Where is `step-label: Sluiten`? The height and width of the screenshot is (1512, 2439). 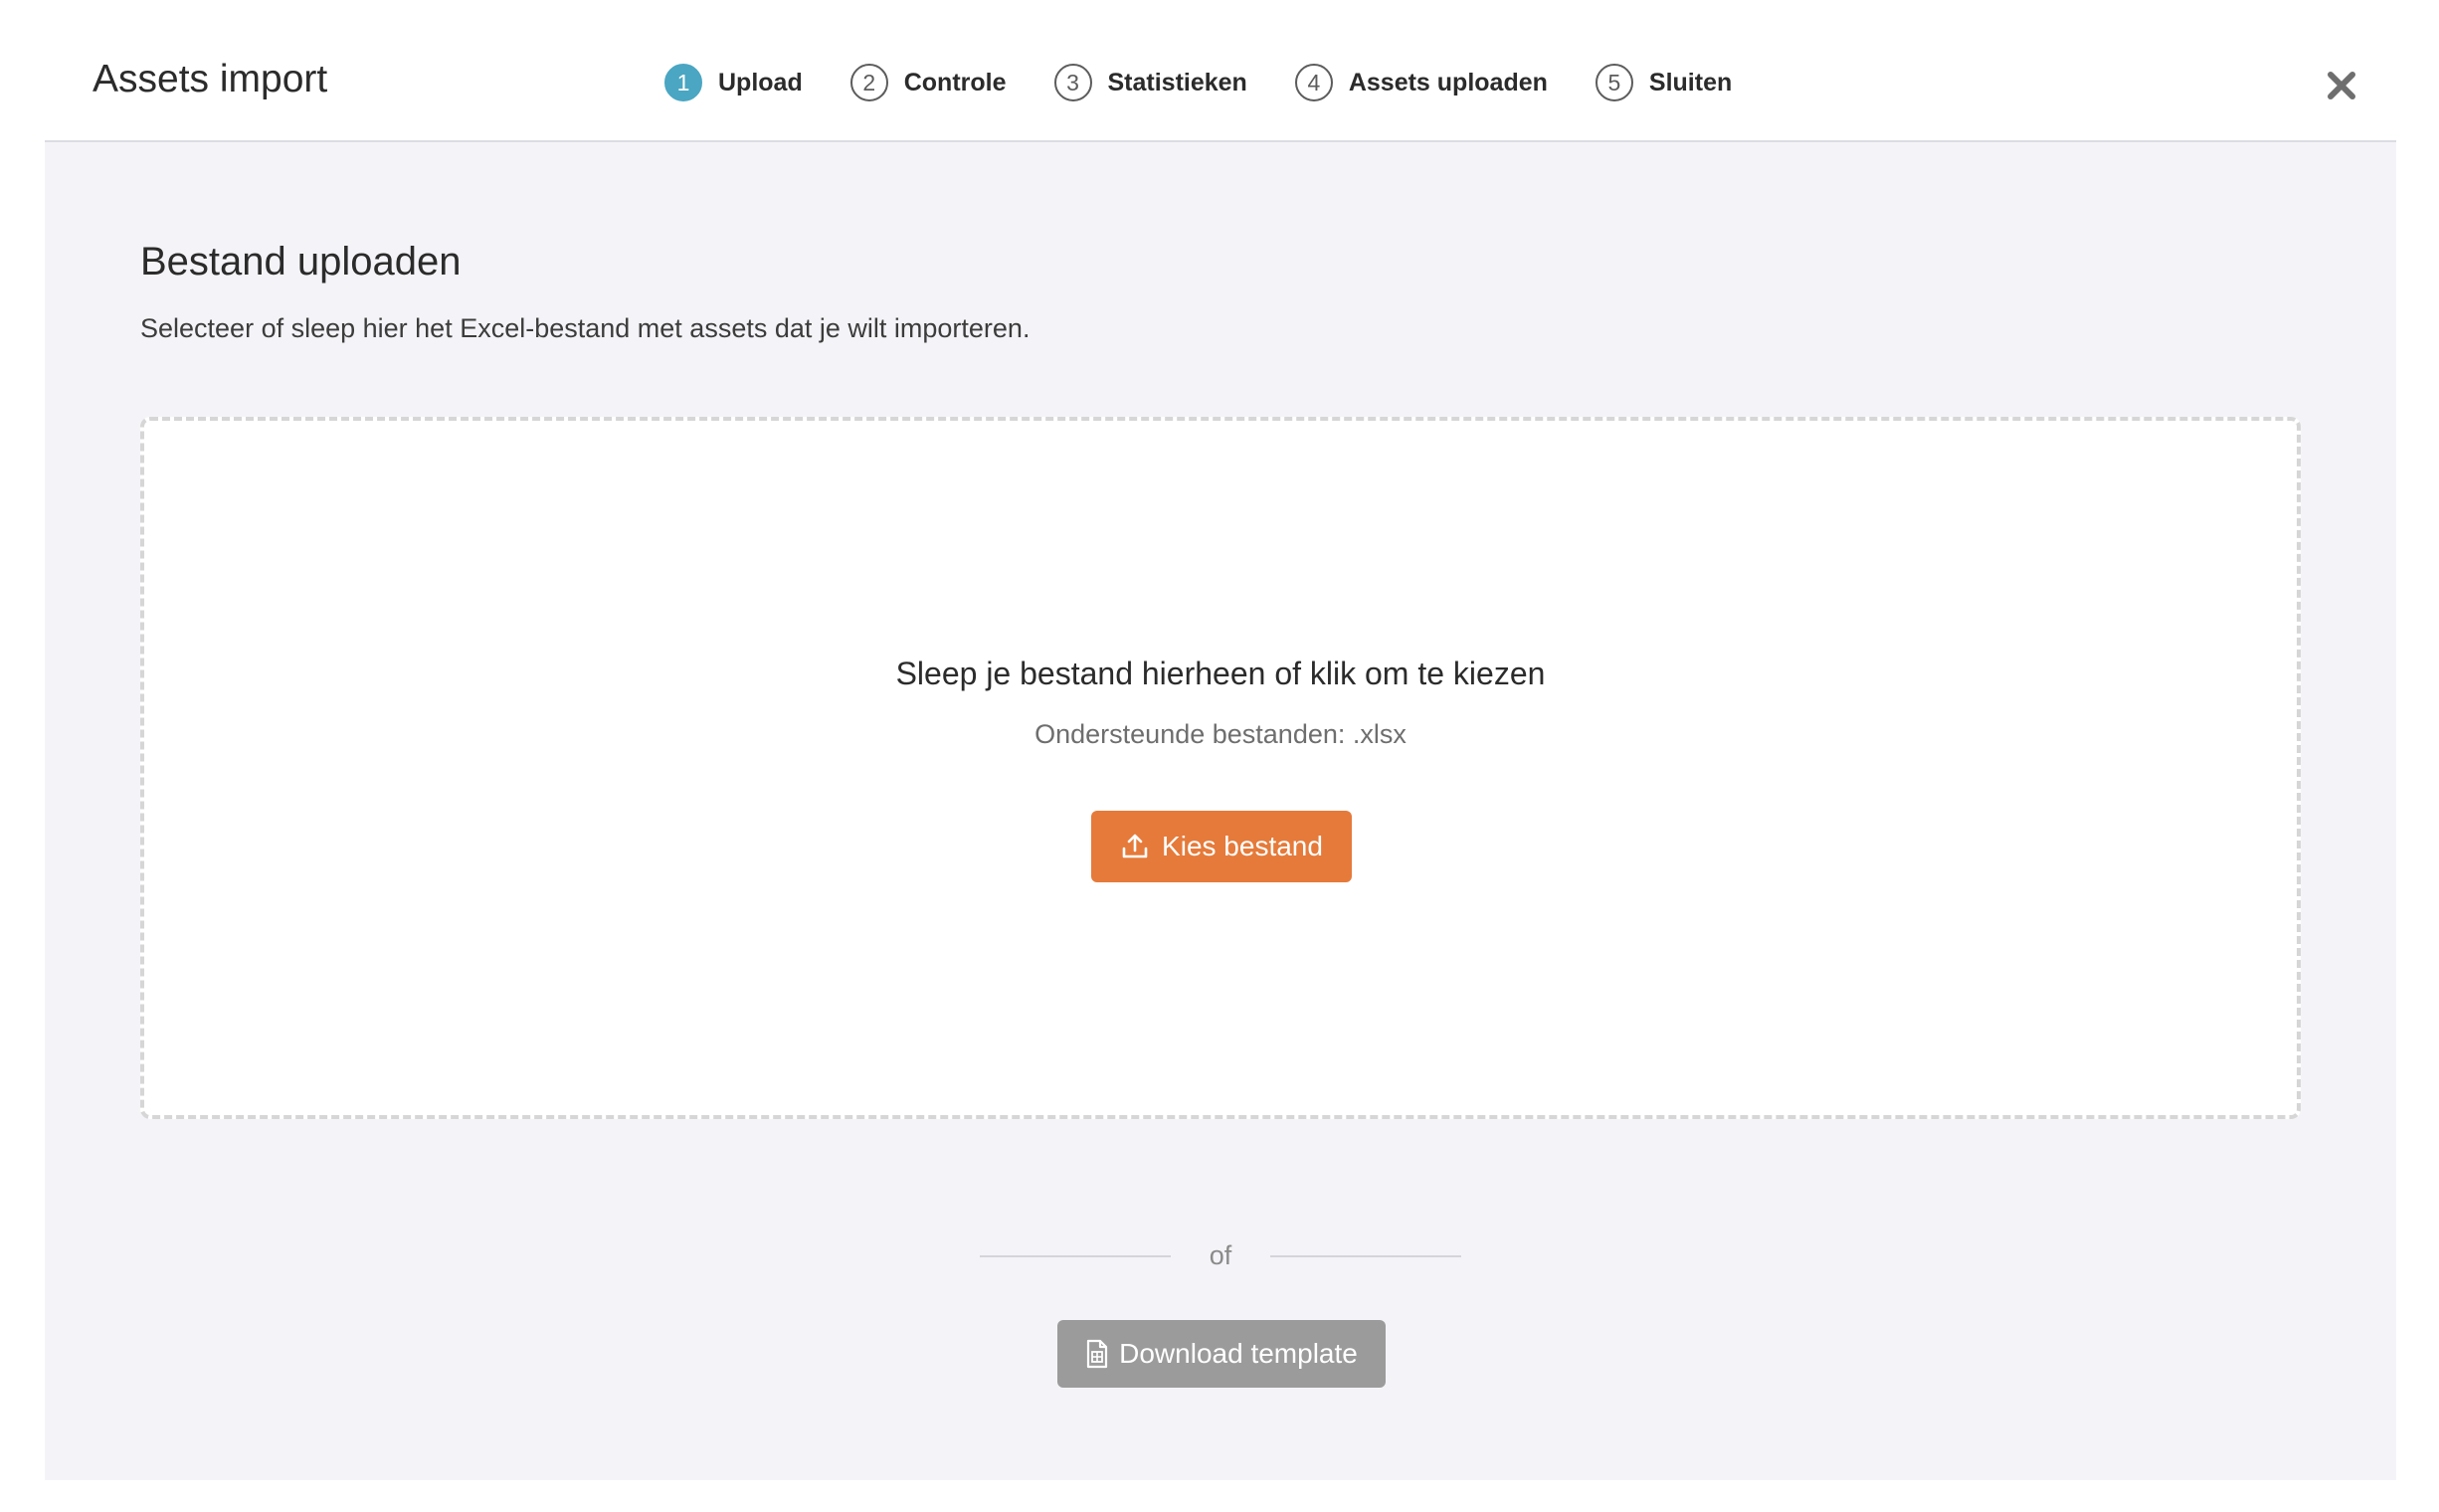 step-label: Sluiten is located at coordinates (1690, 82).